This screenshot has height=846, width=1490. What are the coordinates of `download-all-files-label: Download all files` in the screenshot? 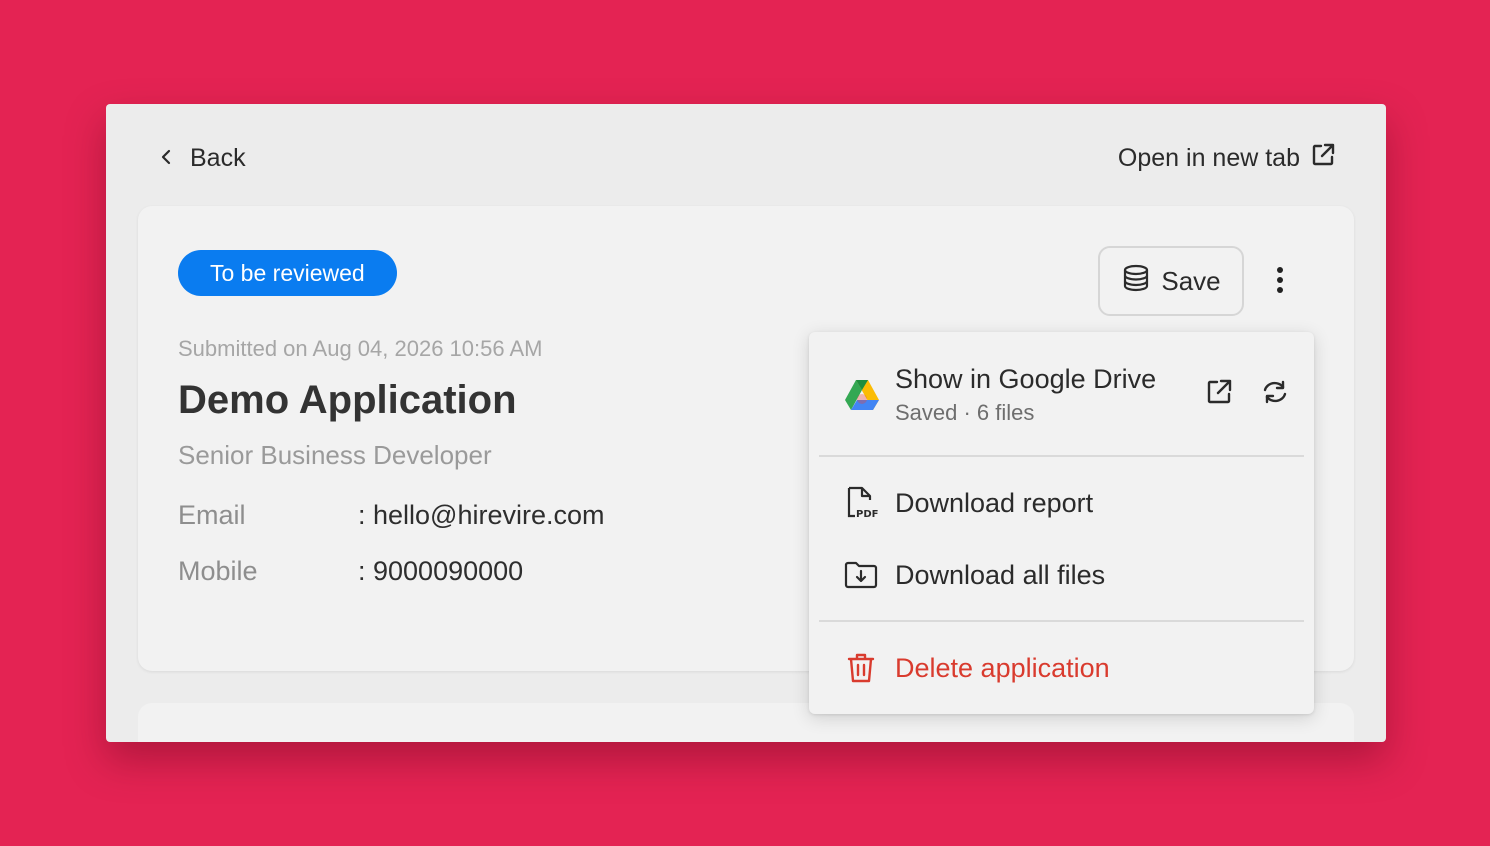 It's located at (1000, 574).